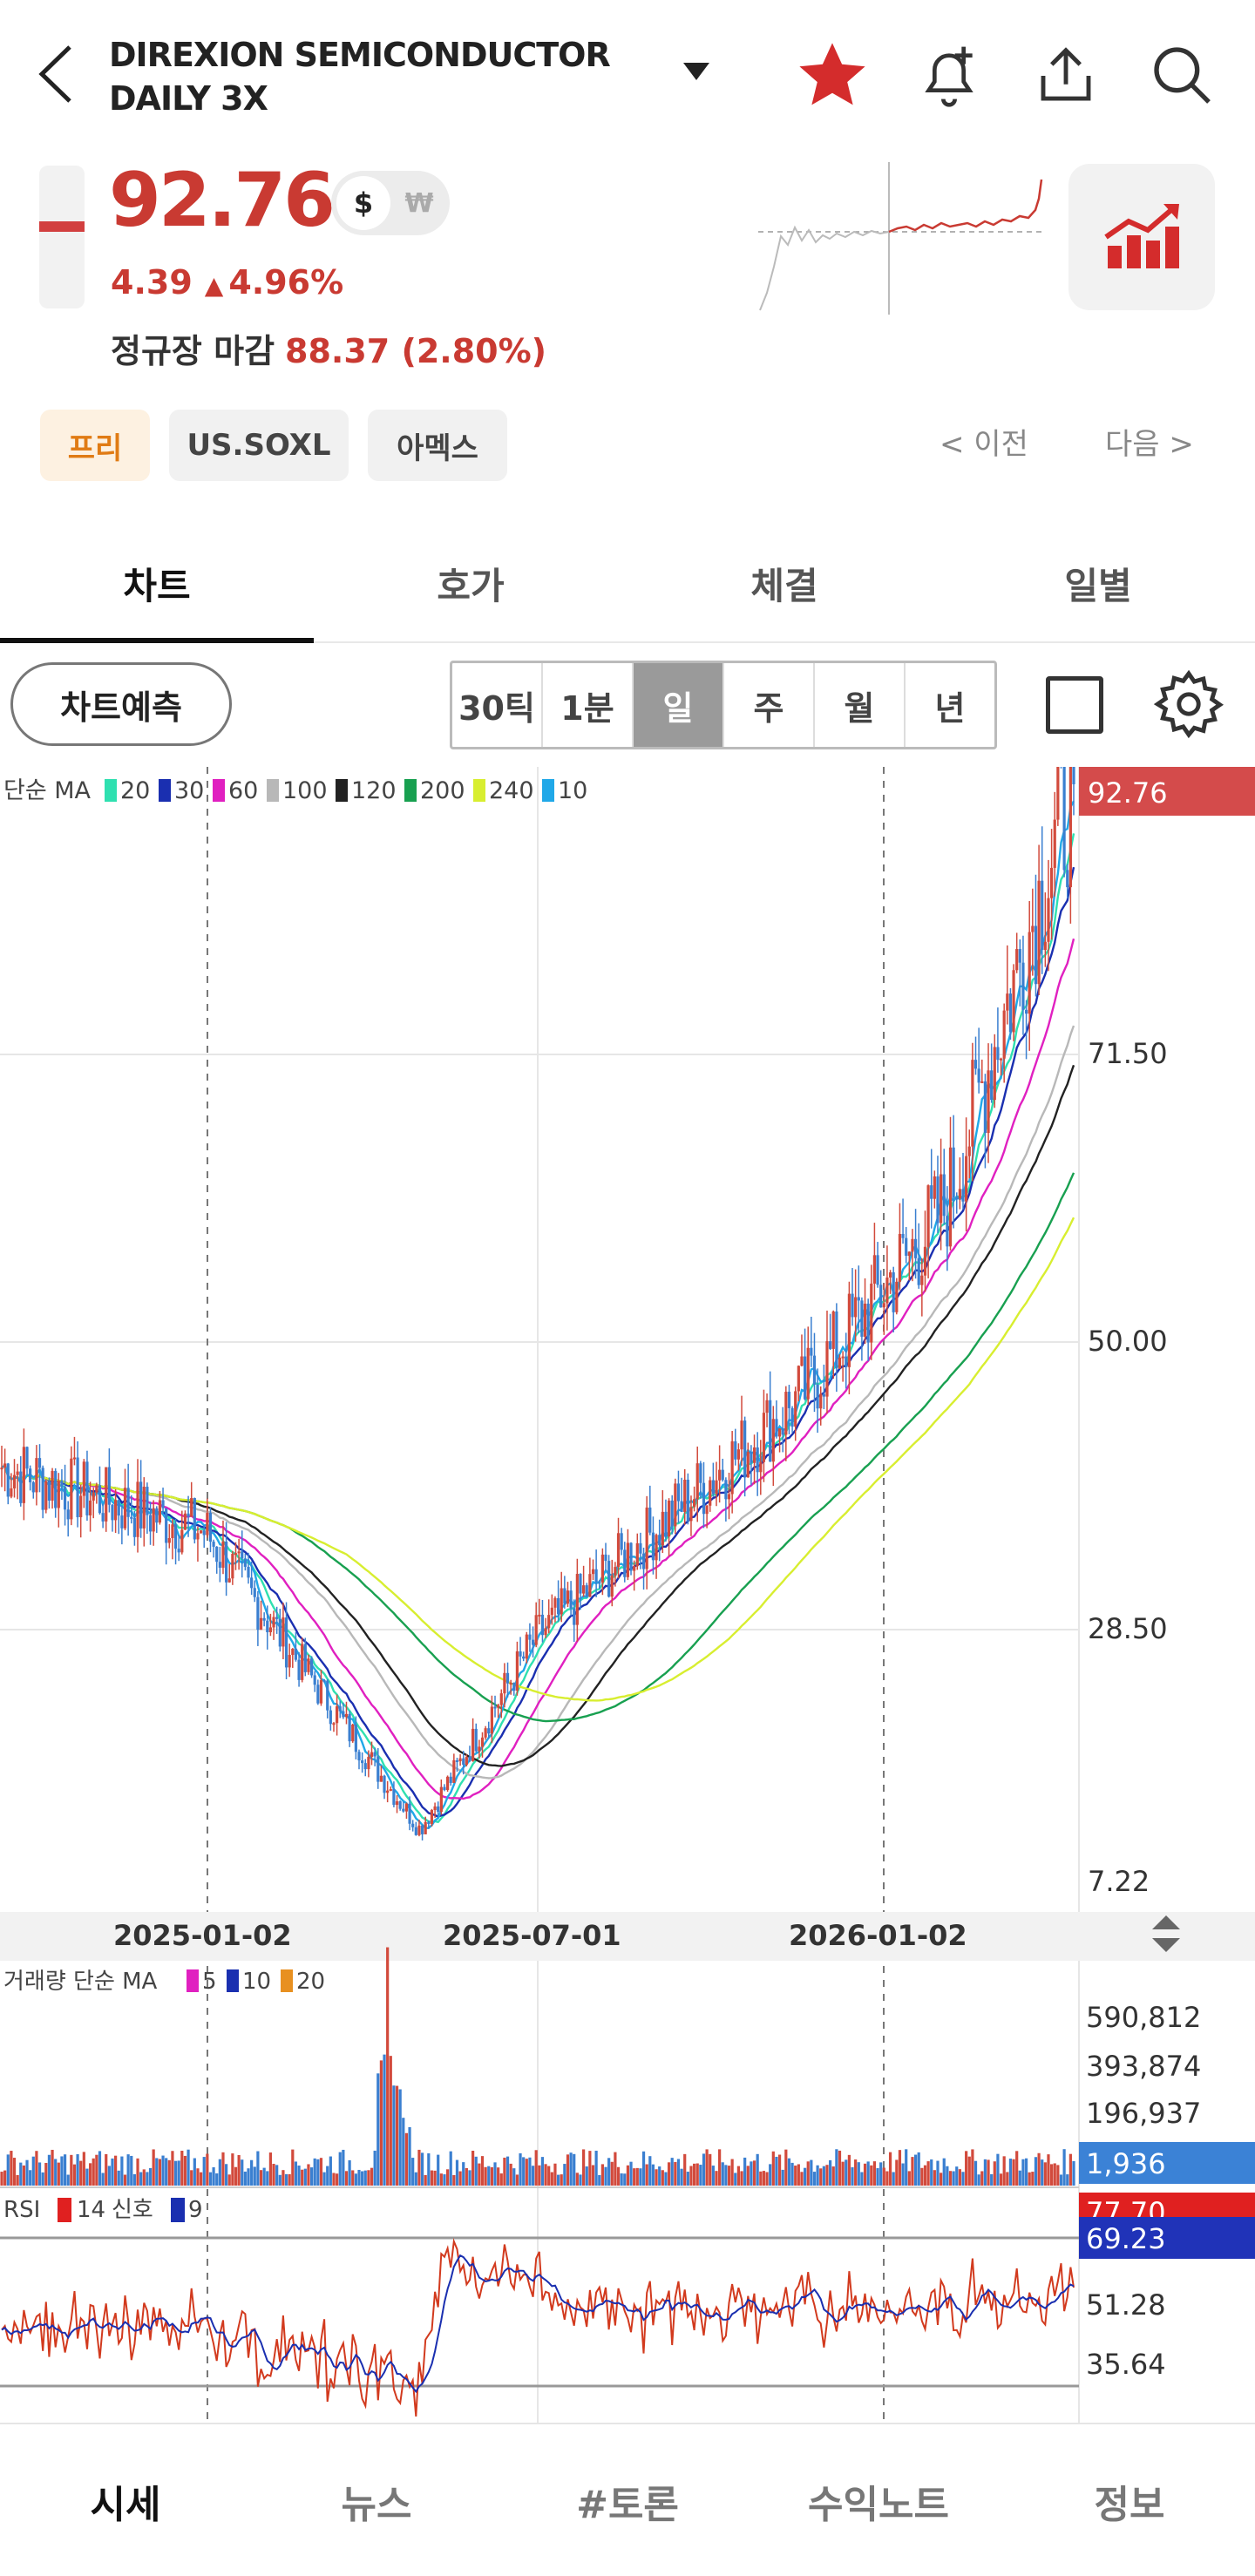  Describe the element at coordinates (984, 442) in the screenshot. I see `prev-stock-link: < 이전` at that location.